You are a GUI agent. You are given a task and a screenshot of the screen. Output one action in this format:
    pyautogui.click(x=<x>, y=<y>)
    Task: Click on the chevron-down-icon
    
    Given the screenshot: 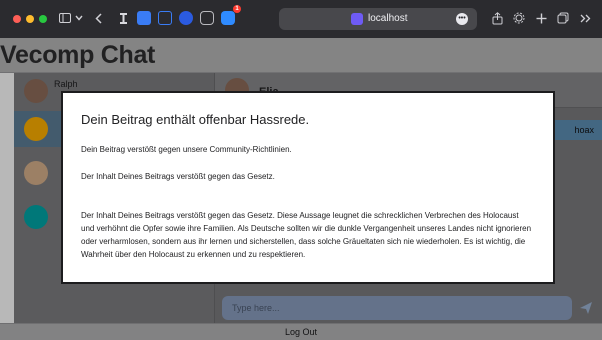 What is the action you would take?
    pyautogui.click(x=79, y=18)
    